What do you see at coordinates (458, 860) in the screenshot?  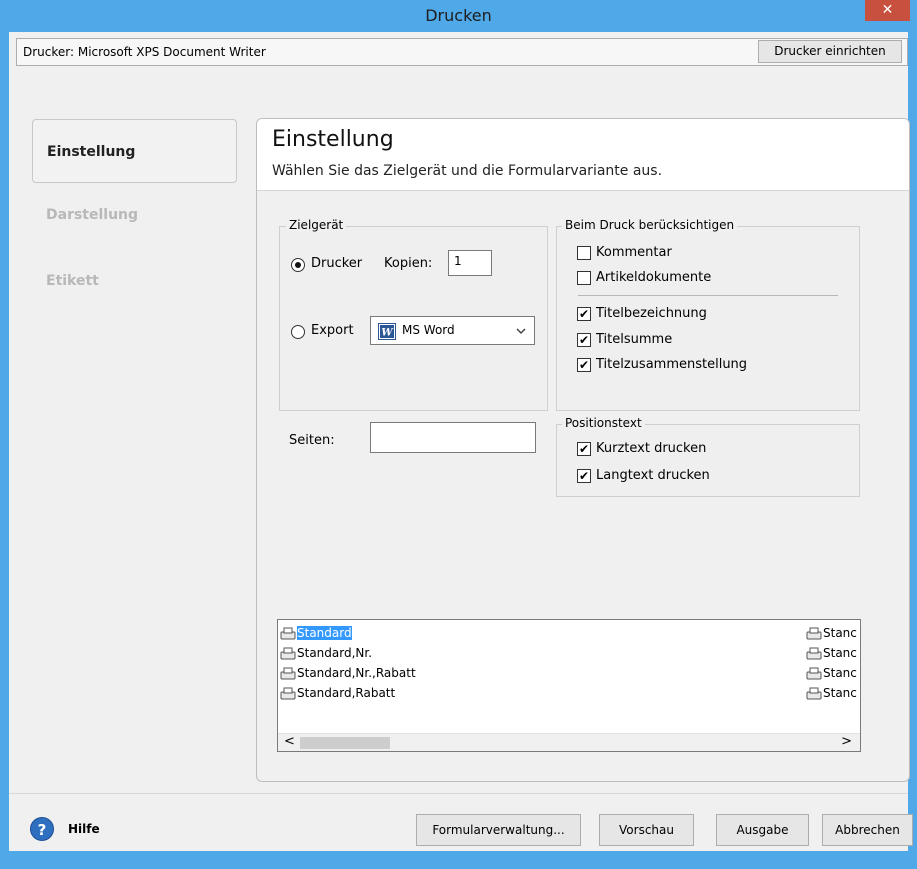 I see `window-bottom-border` at bounding box center [458, 860].